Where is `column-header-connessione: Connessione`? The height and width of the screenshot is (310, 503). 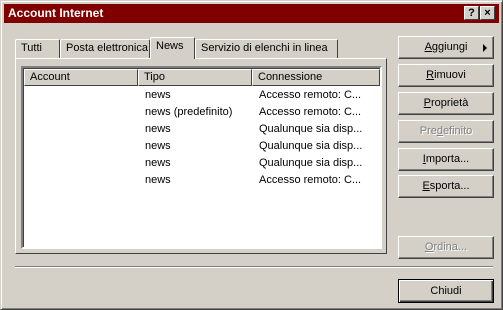 column-header-connessione: Connessione is located at coordinates (316, 77).